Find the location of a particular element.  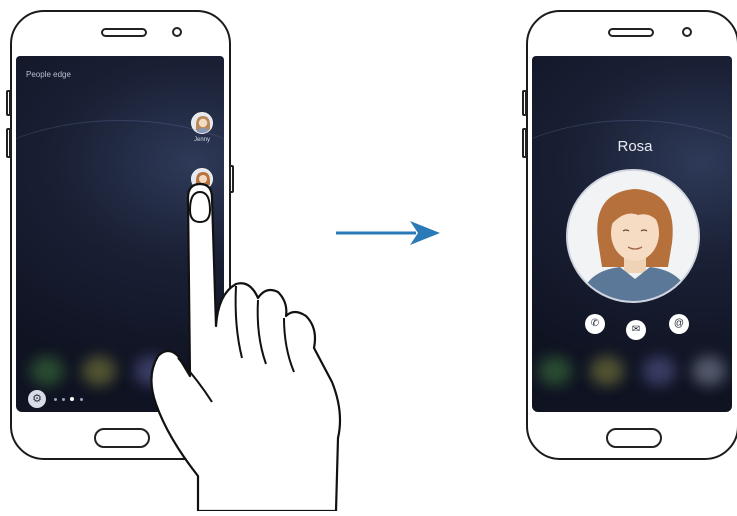

call-button: ✆ is located at coordinates (595, 324).